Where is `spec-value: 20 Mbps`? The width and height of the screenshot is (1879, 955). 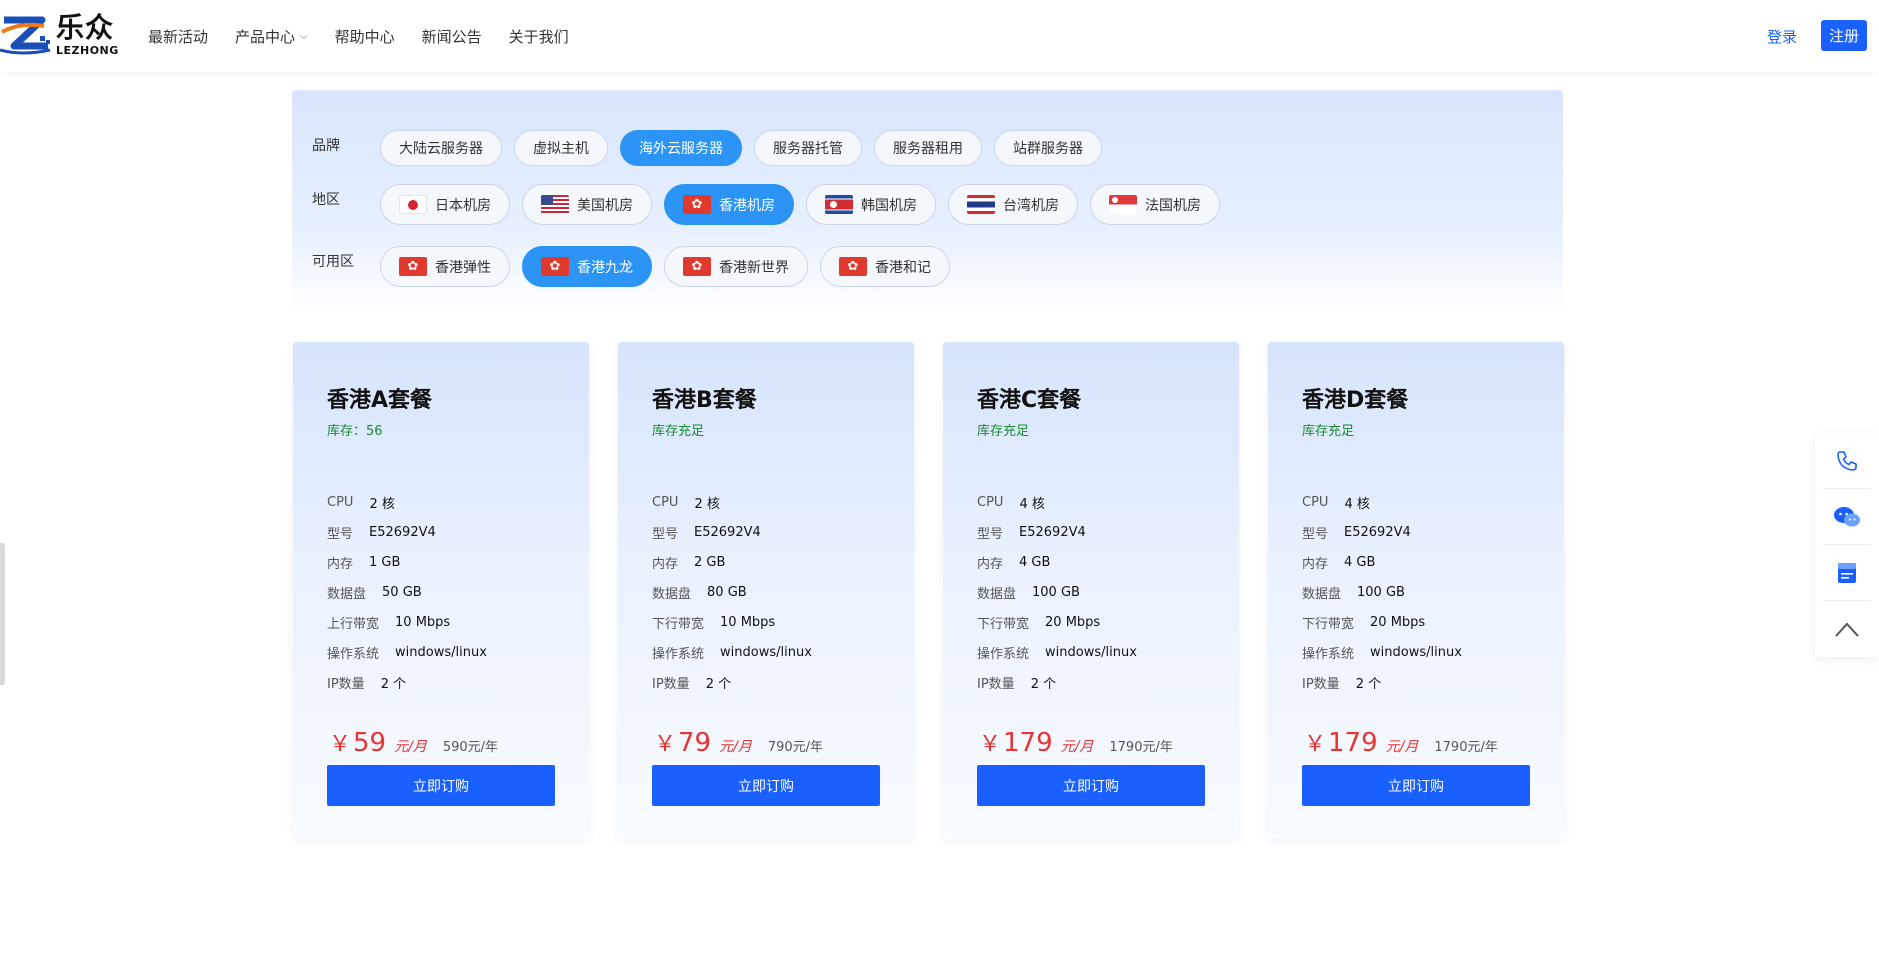
spec-value: 20 Mbps is located at coordinates (1073, 622).